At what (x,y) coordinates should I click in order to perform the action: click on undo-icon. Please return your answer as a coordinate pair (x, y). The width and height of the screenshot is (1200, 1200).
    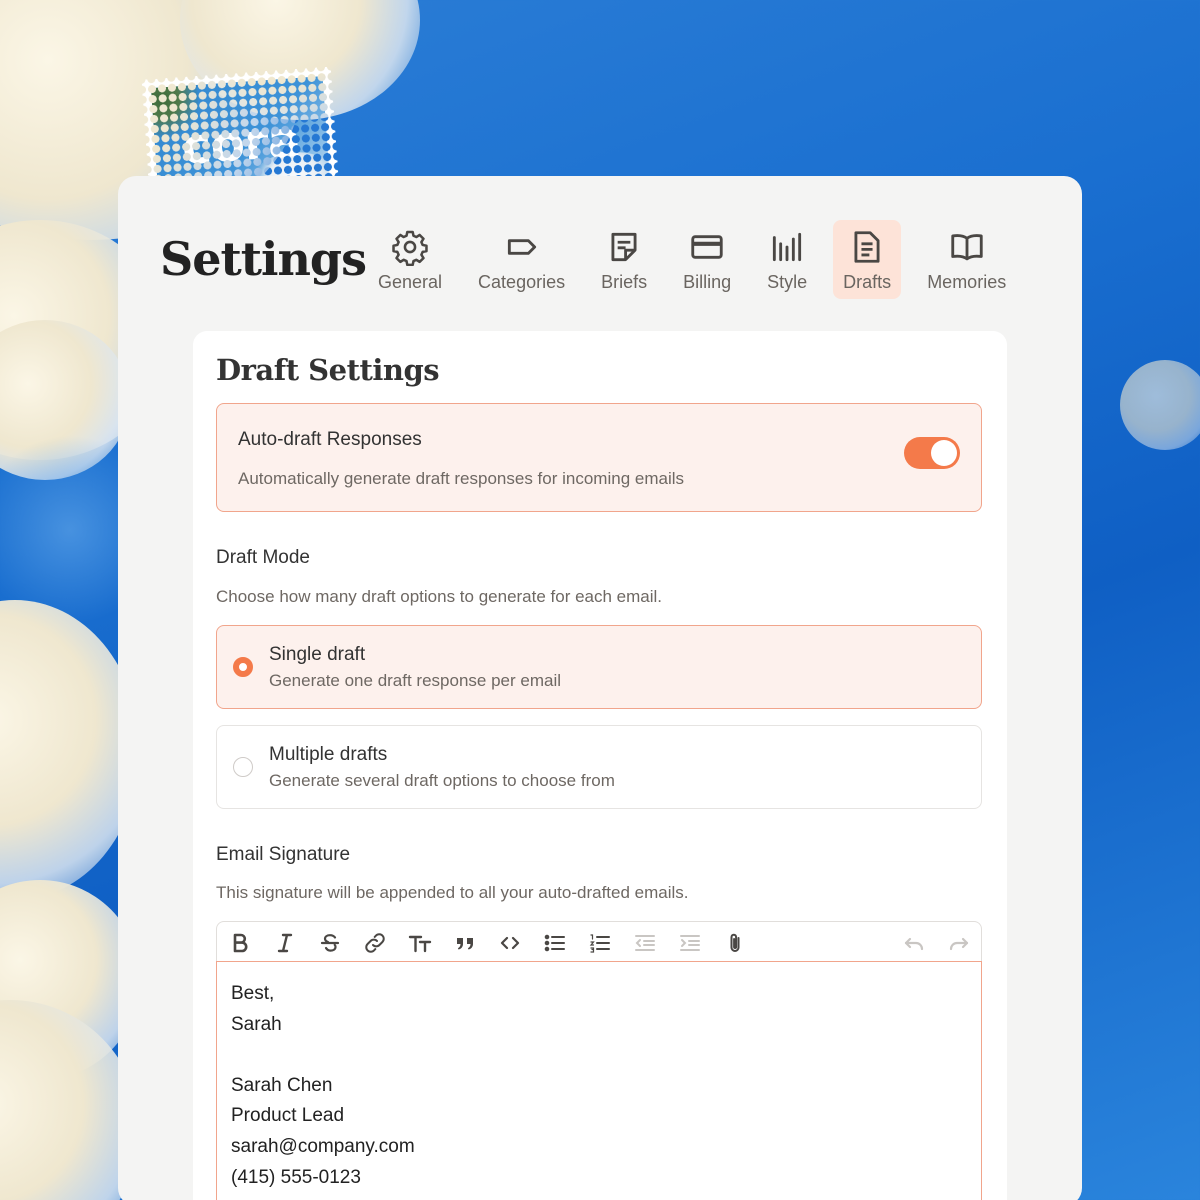
    Looking at the image, I should click on (913, 943).